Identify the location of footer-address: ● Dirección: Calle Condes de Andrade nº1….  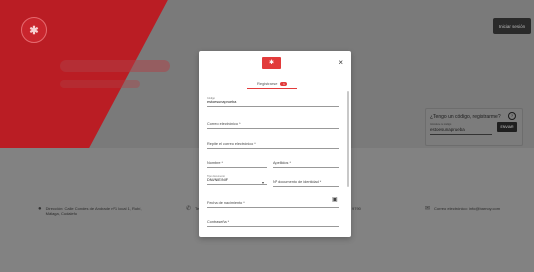
(97, 211).